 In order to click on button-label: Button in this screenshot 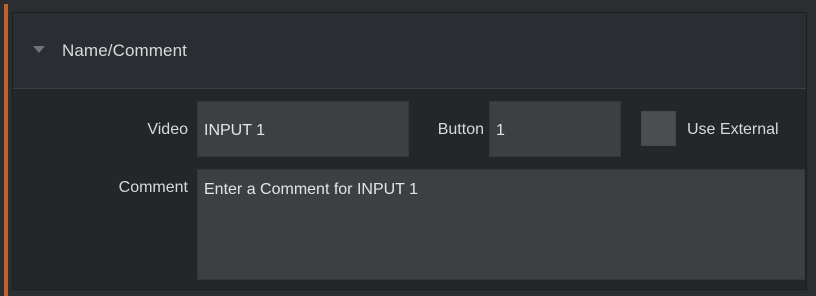, I will do `click(460, 129)`.